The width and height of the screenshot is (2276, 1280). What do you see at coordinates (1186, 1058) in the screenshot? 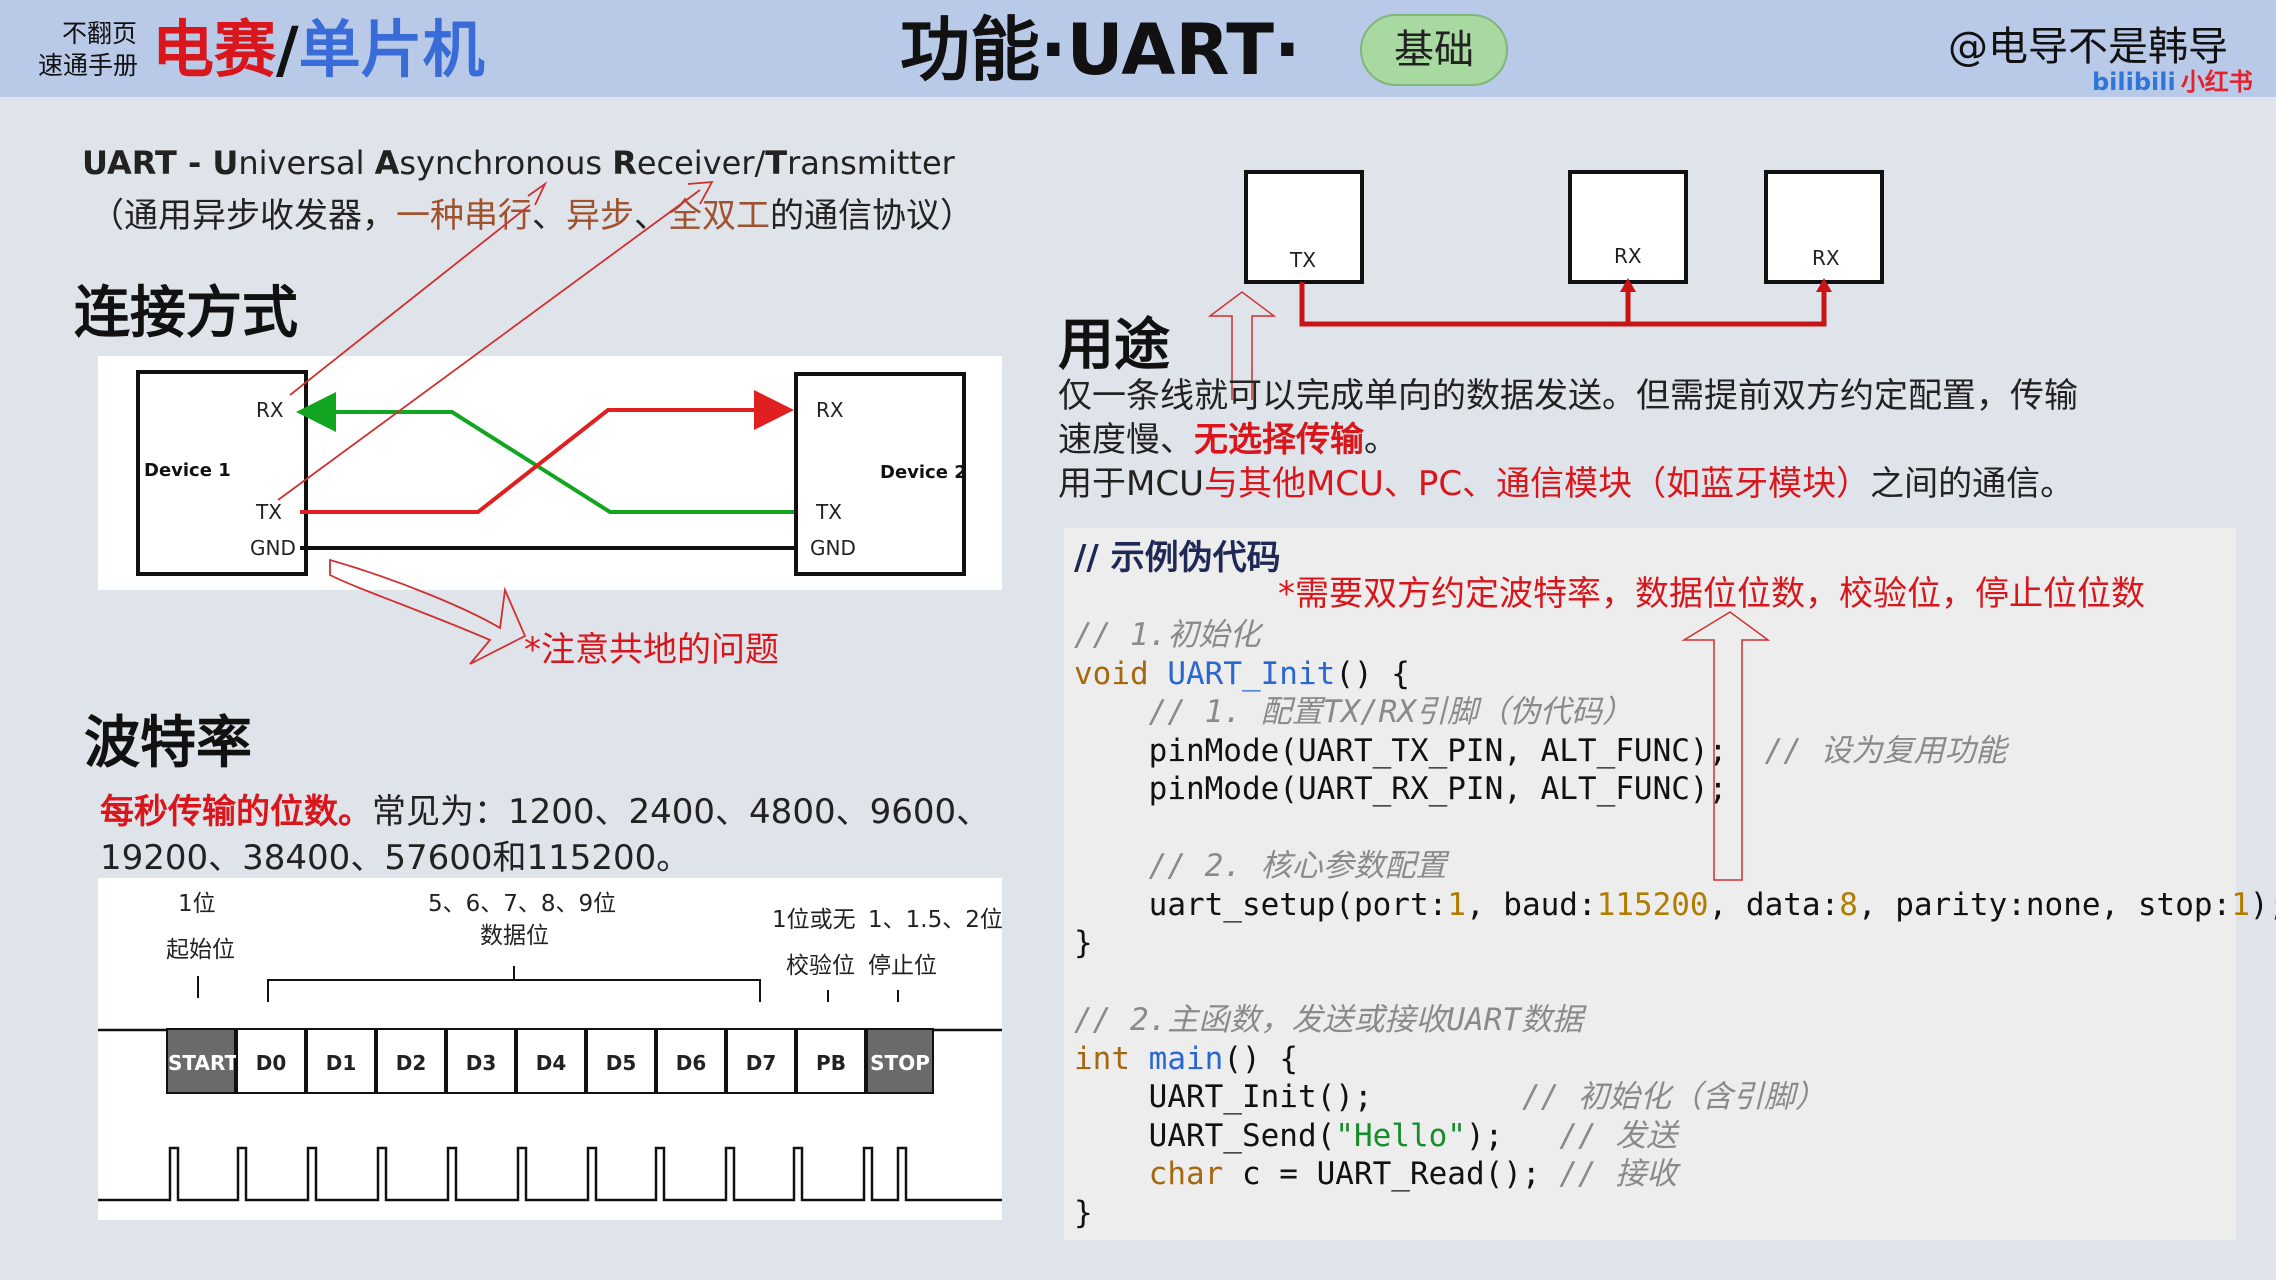
I see `function-name: main` at bounding box center [1186, 1058].